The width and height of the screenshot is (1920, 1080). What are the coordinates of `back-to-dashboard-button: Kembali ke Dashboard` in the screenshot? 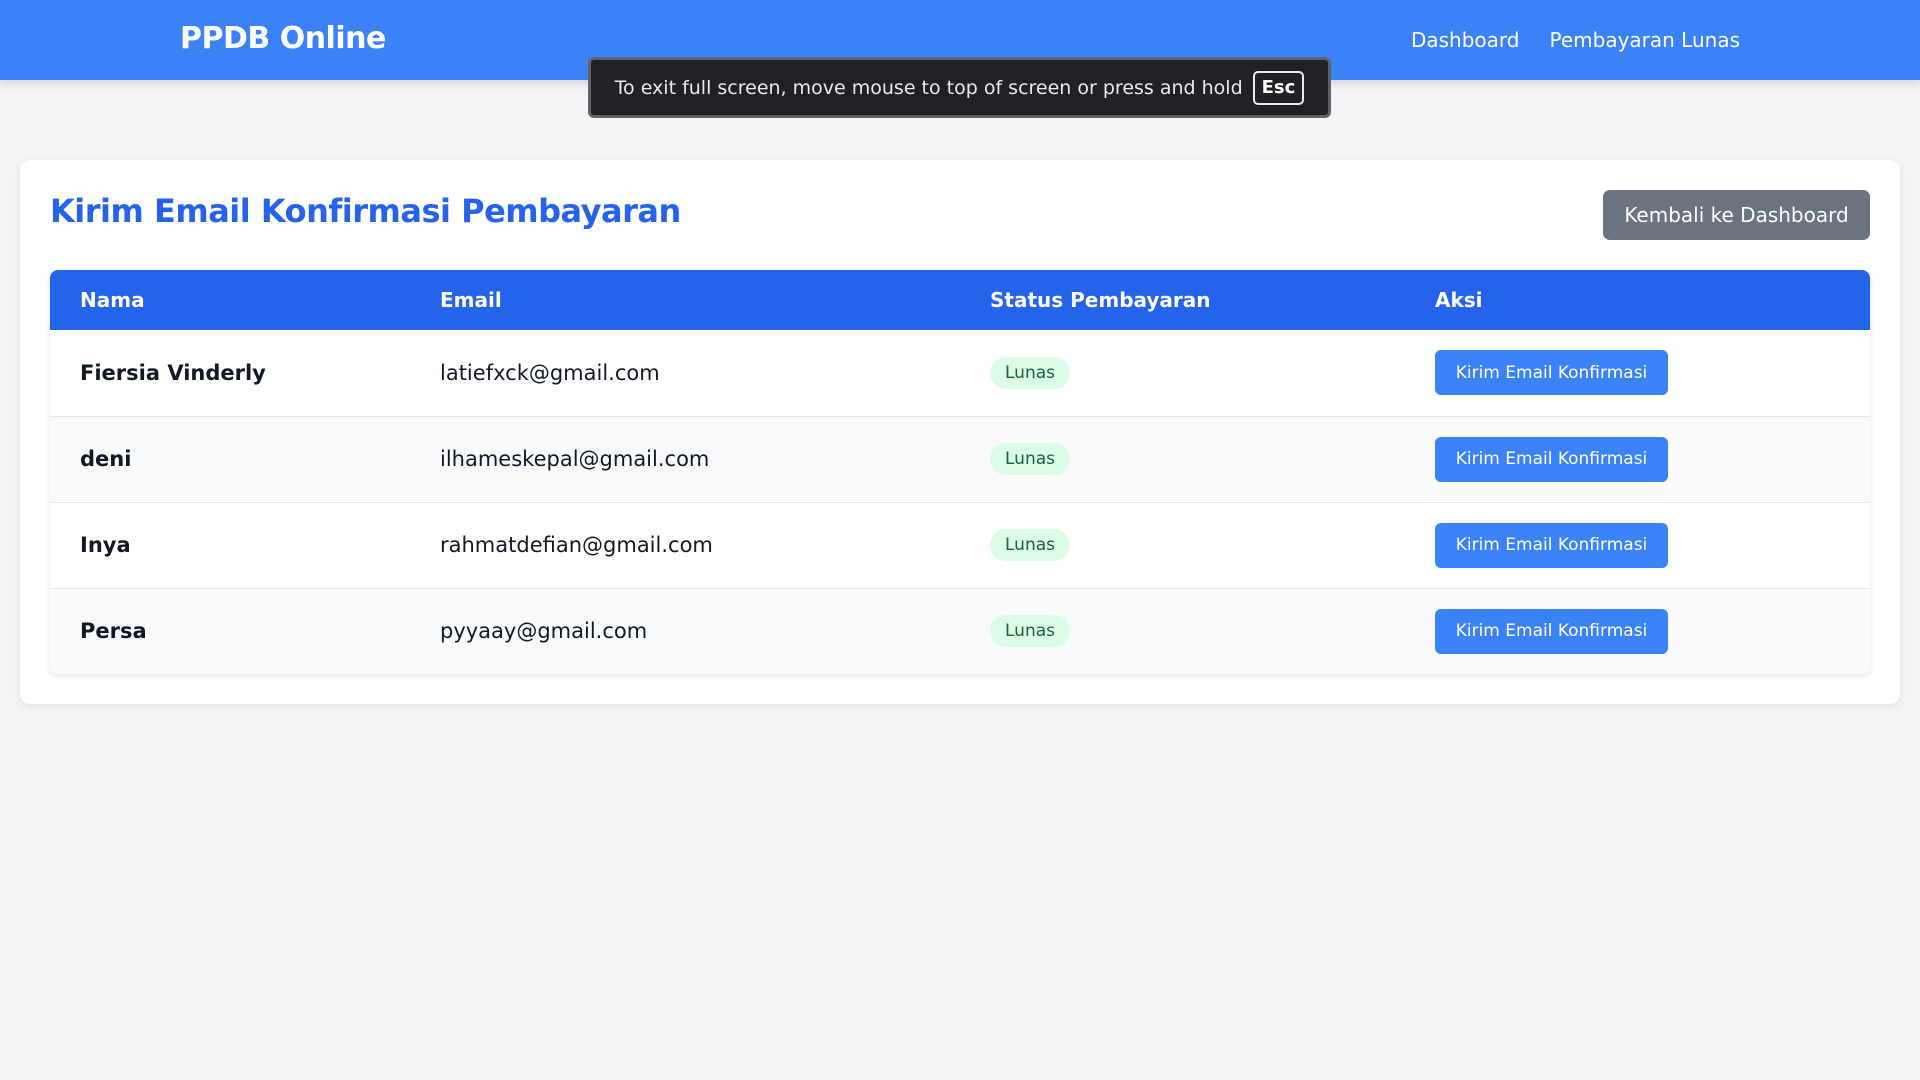 It's located at (1736, 215).